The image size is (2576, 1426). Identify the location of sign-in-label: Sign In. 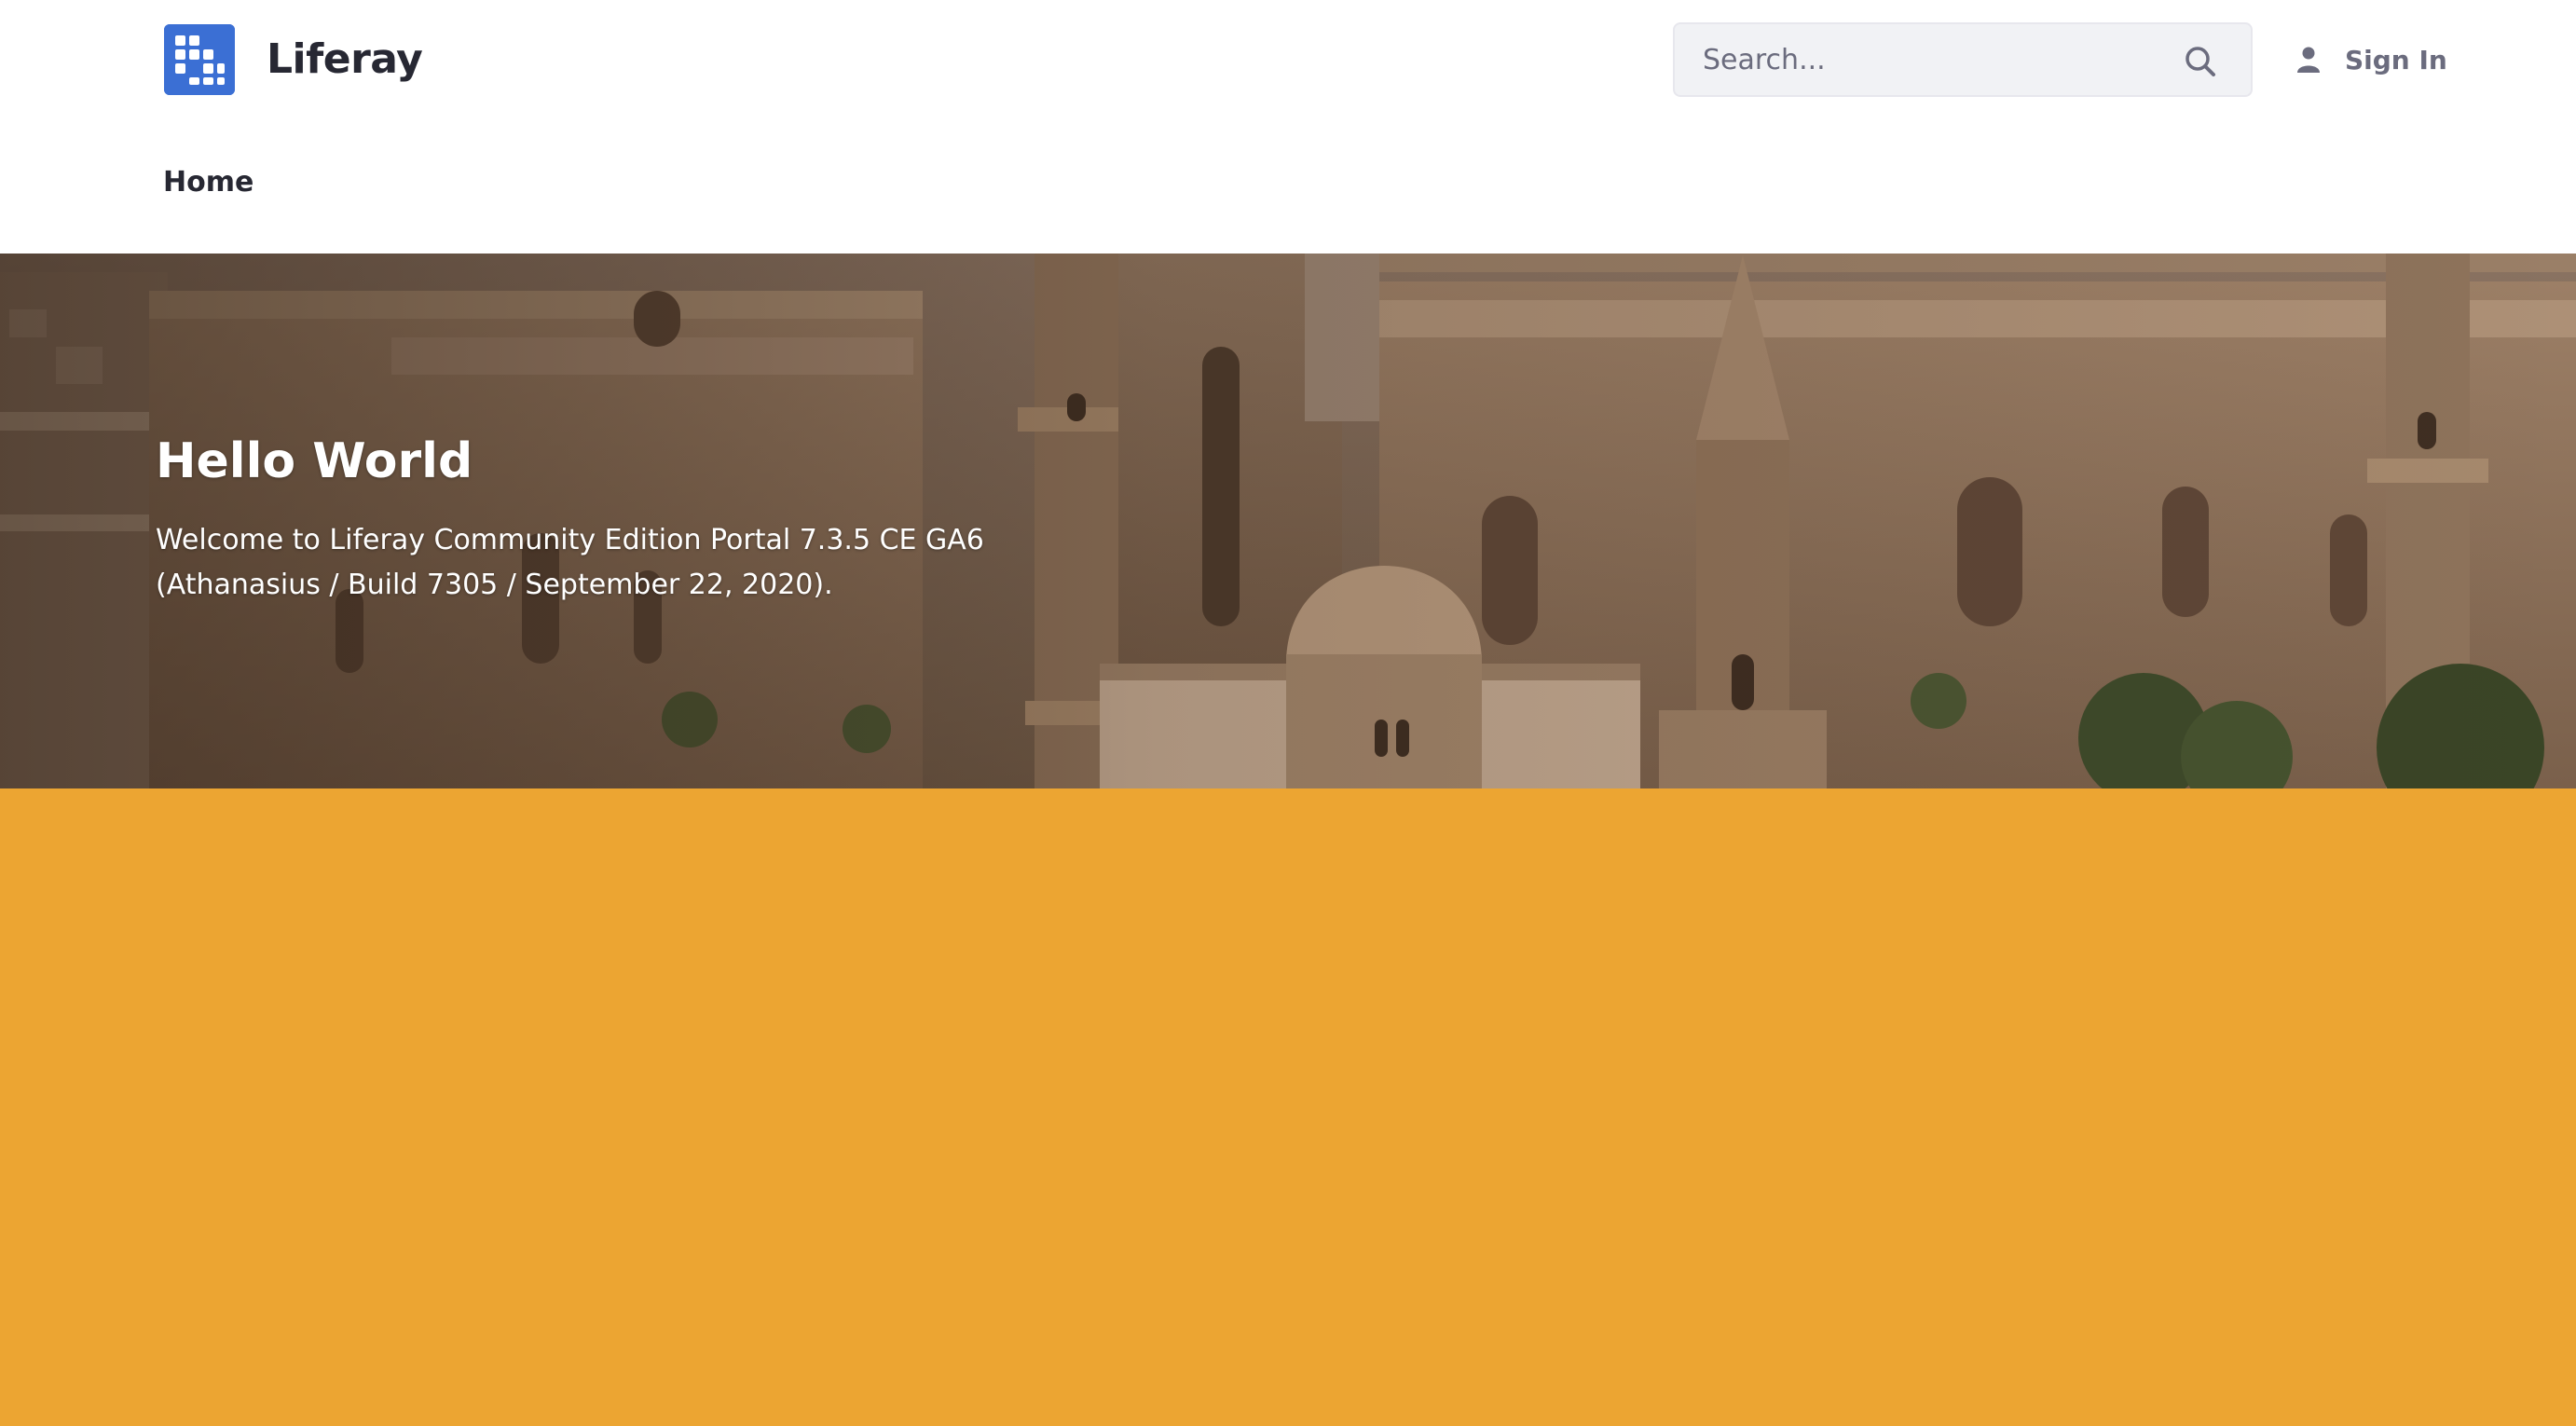
(2396, 60).